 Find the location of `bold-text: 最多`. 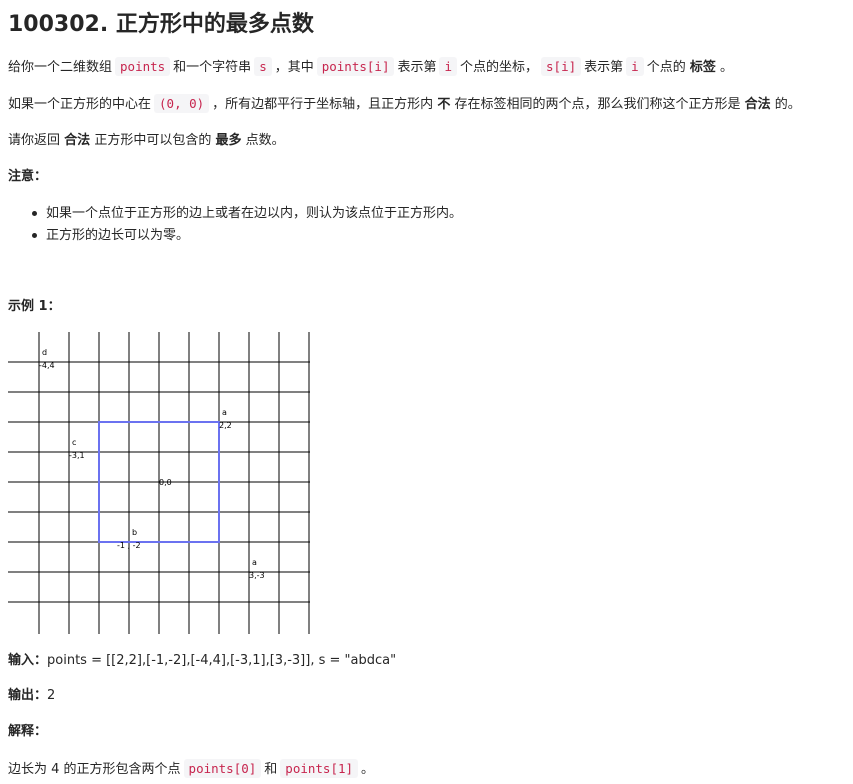

bold-text: 最多 is located at coordinates (228, 140).